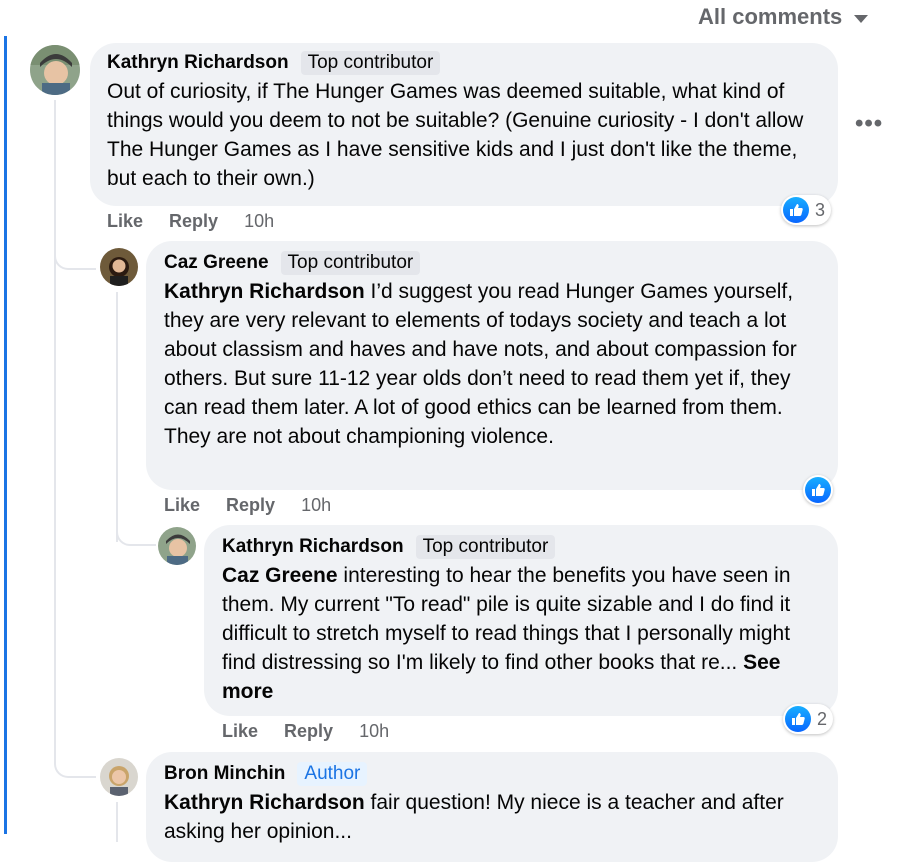 This screenshot has height=862, width=902. Describe the element at coordinates (224, 774) in the screenshot. I see `comment-author-name: Bron Minchin` at that location.